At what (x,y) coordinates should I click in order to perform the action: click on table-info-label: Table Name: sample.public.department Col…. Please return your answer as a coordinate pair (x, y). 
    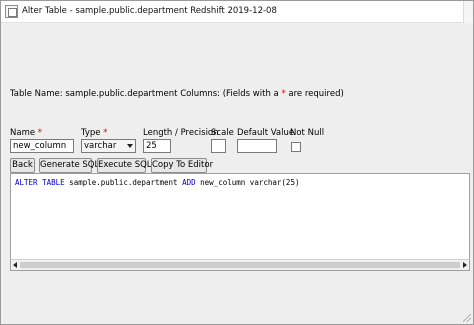
    Looking at the image, I should click on (177, 94).